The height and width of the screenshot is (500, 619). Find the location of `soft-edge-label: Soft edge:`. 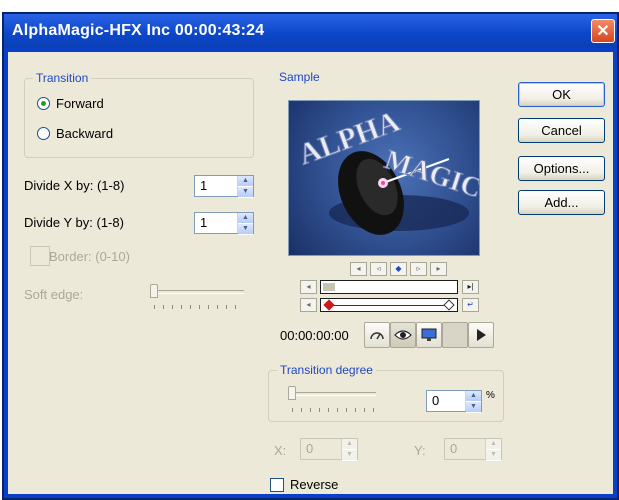

soft-edge-label: Soft edge: is located at coordinates (54, 294).